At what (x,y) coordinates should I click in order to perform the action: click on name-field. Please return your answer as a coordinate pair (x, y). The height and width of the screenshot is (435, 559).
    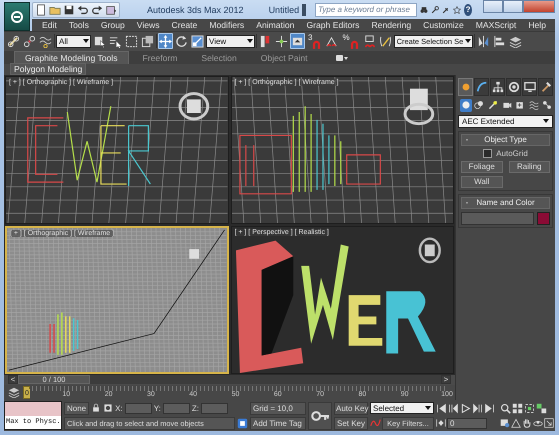
    Looking at the image, I should click on (497, 218).